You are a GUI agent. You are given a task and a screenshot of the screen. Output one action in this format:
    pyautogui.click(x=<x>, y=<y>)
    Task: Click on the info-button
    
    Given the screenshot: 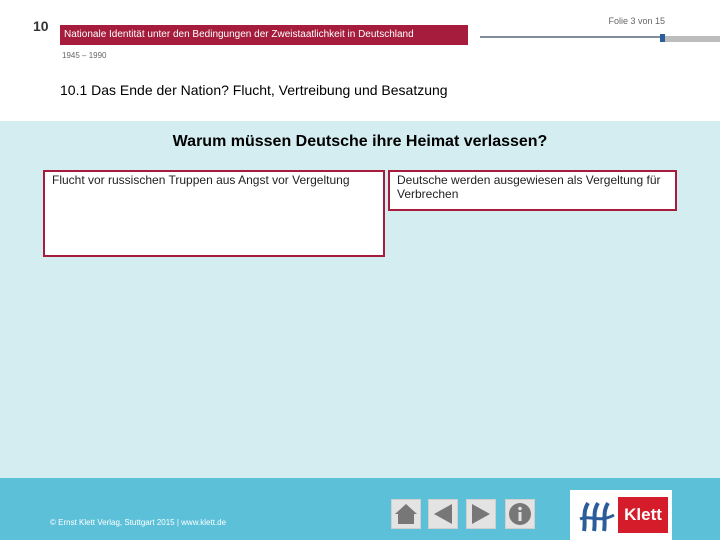 What is the action you would take?
    pyautogui.click(x=520, y=514)
    